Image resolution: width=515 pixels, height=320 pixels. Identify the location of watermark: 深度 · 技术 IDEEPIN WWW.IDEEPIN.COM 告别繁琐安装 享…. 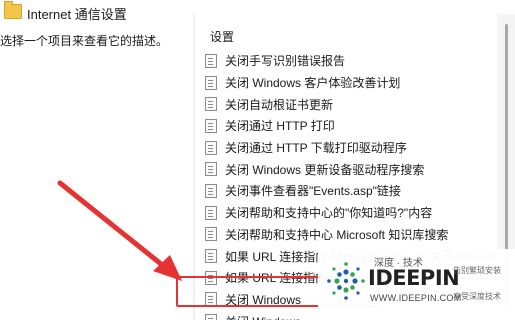
(416, 284).